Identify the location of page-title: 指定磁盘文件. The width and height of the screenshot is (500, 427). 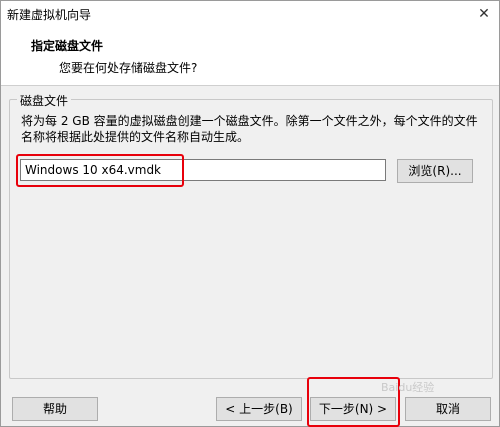
(67, 46).